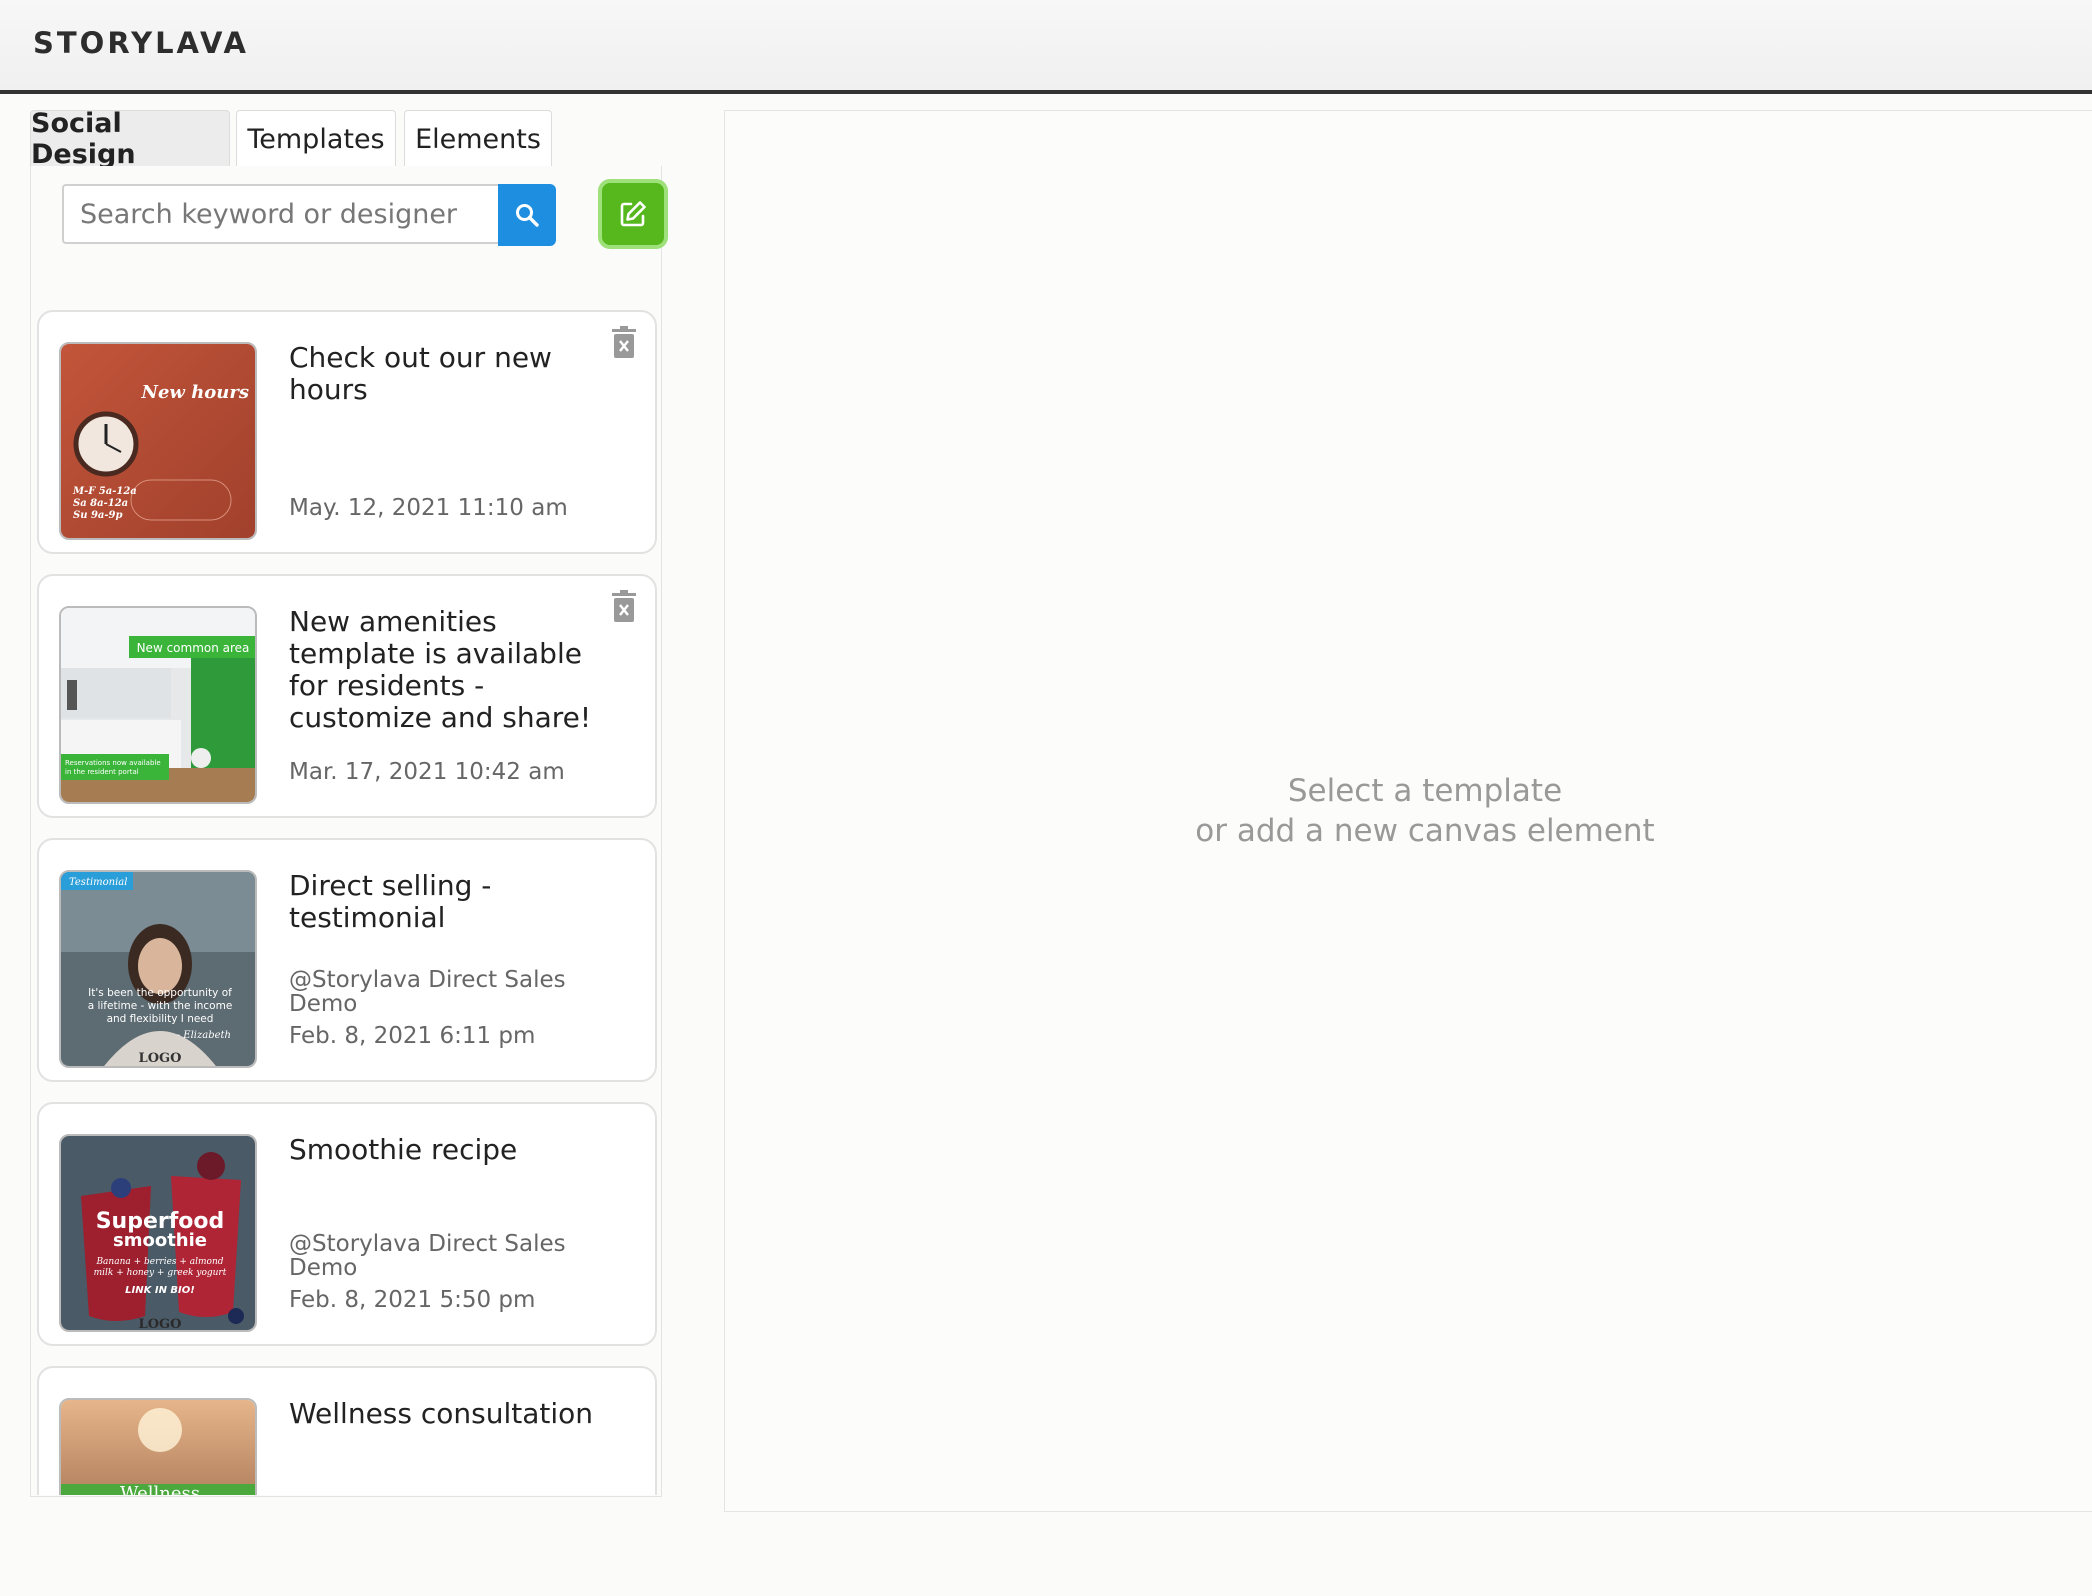 This screenshot has width=2092, height=1596. I want to click on top-bar: STORYLAVA, so click(1046, 47).